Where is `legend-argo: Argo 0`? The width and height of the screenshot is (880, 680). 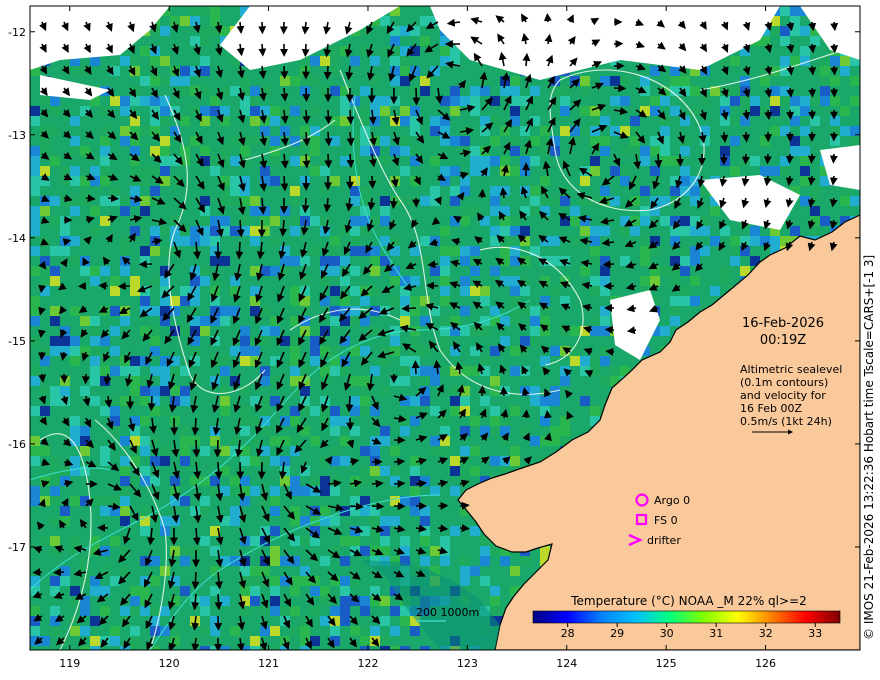 legend-argo: Argo 0 is located at coordinates (672, 500).